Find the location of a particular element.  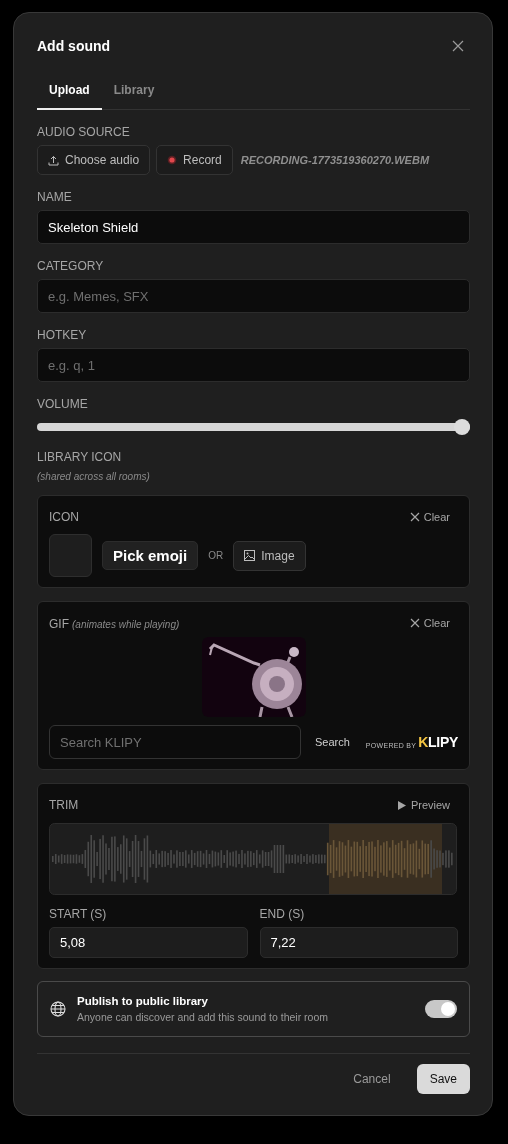

card-note: (animates while playing) is located at coordinates (126, 624).